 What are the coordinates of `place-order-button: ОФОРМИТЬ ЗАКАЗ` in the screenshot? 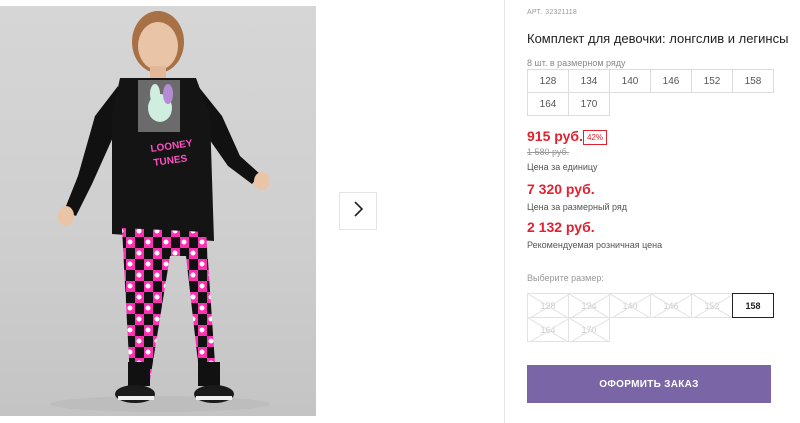 It's located at (649, 384).